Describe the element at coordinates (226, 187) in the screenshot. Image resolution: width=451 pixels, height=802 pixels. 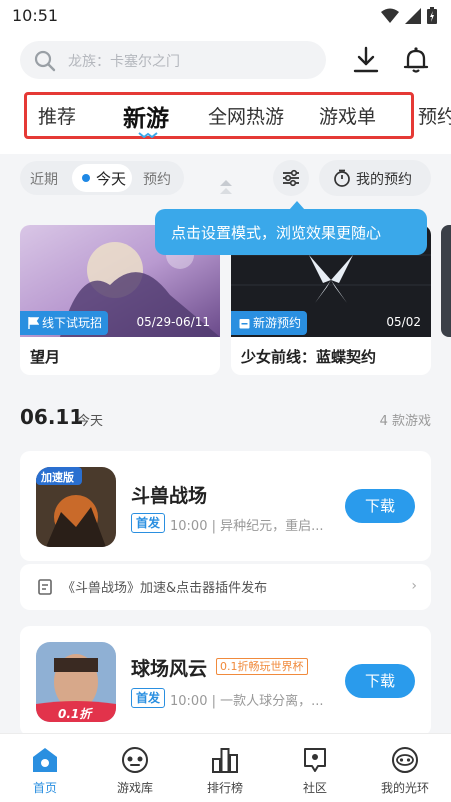
I see `scroll-up-icon` at that location.